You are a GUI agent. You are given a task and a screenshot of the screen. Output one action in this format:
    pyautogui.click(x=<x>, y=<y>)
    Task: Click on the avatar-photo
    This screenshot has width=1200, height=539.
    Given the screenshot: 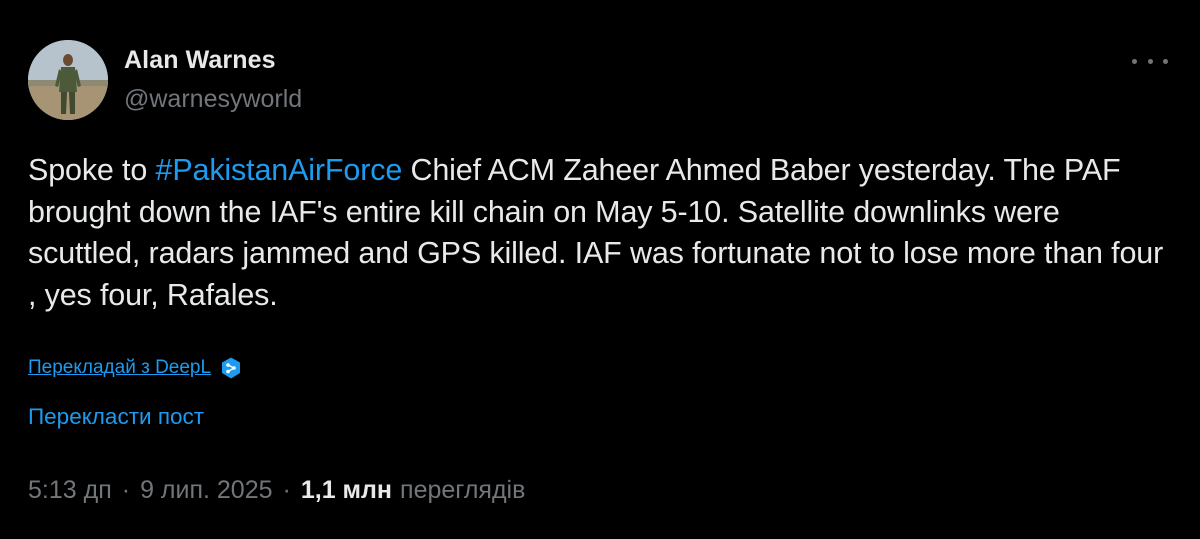 What is the action you would take?
    pyautogui.click(x=68, y=80)
    